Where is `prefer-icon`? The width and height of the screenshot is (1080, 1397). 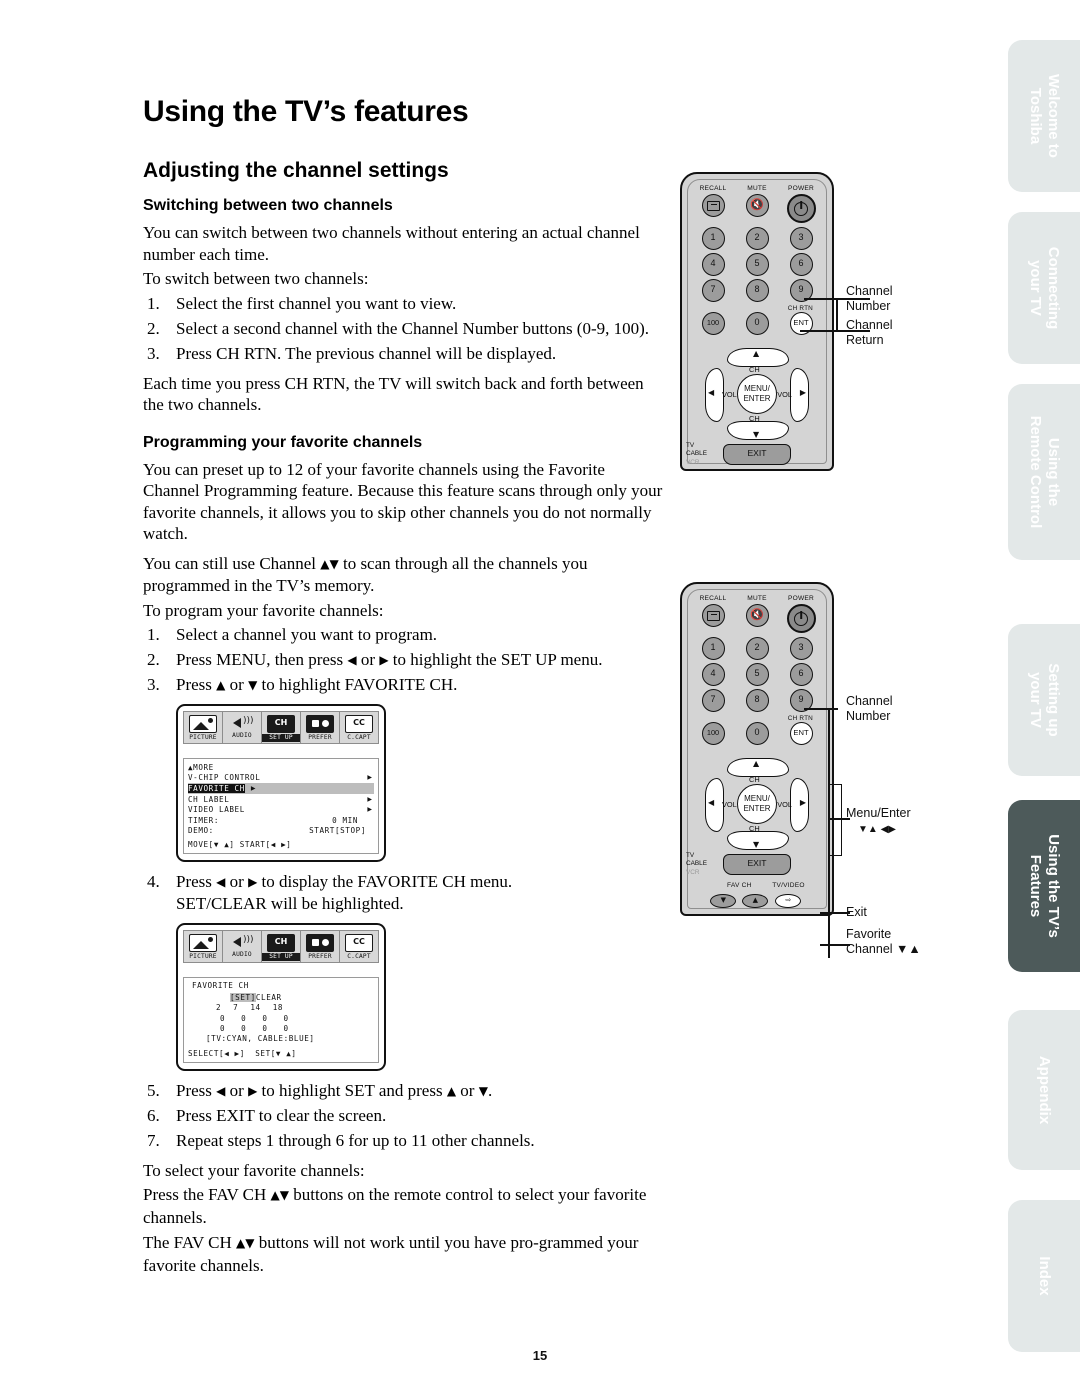
prefer-icon is located at coordinates (320, 724).